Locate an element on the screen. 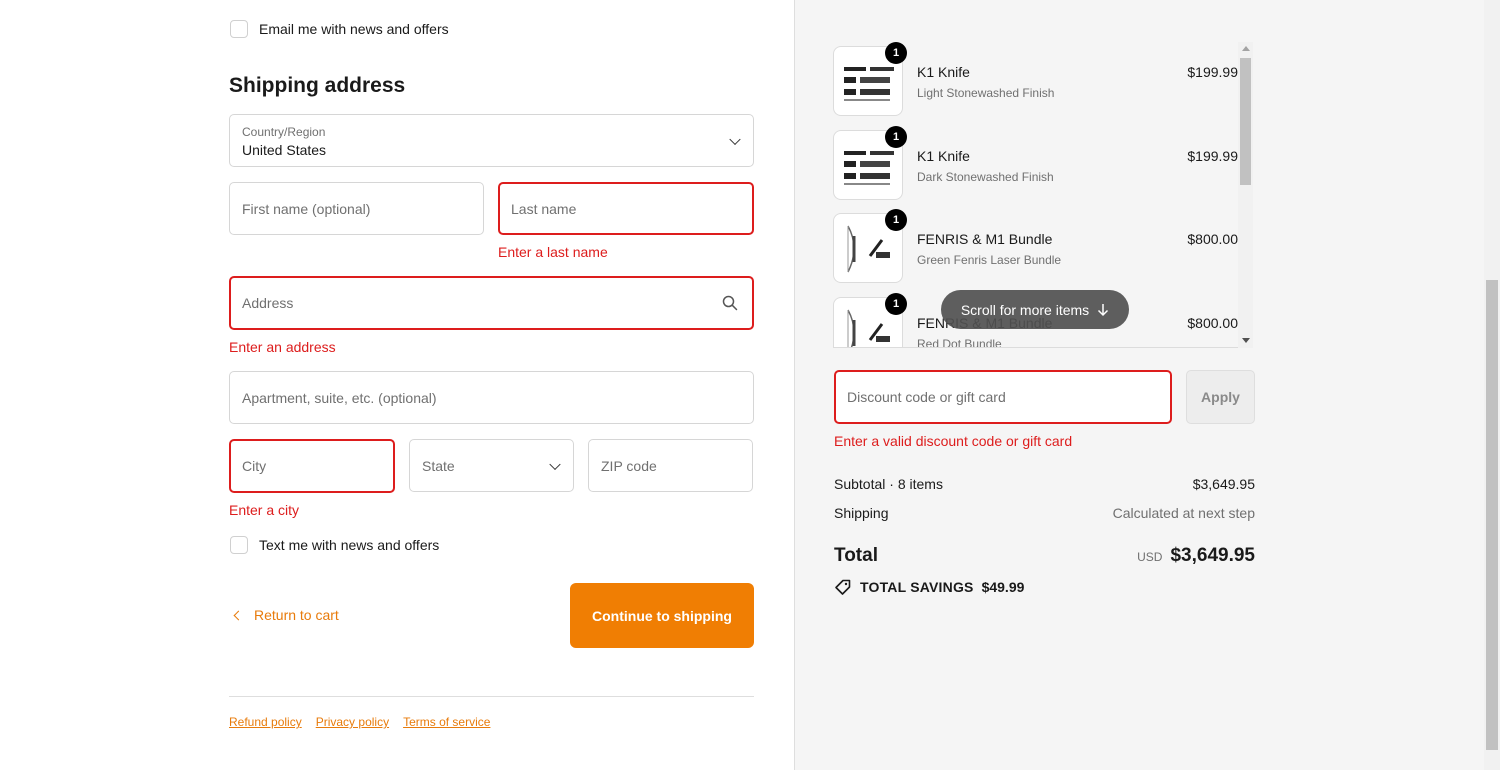 The image size is (1500, 770). email-optin-checkbox is located at coordinates (239, 29).